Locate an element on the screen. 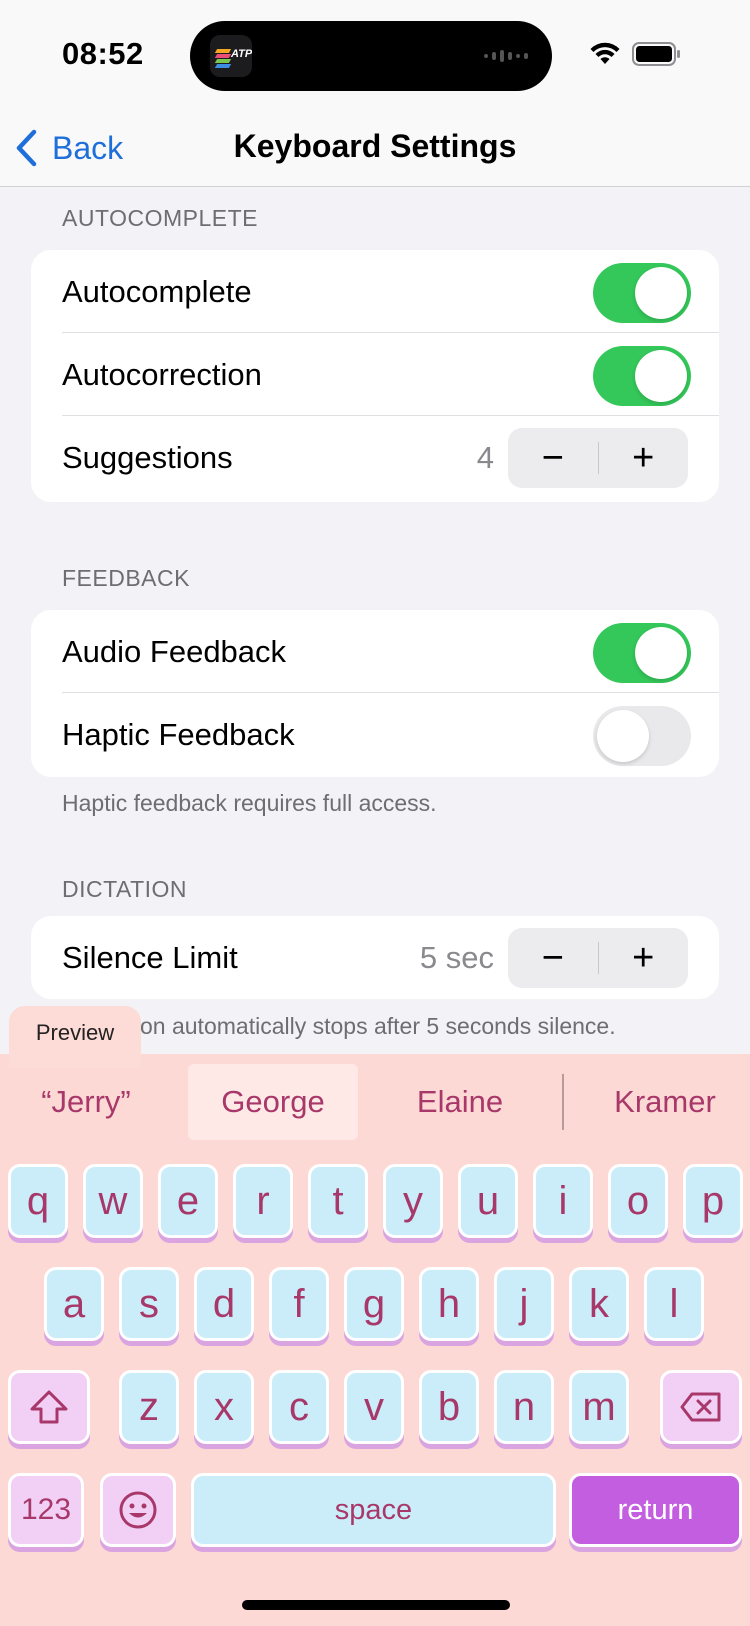 The image size is (750, 1626). autocorrection-row: Autocorrection is located at coordinates (375, 374).